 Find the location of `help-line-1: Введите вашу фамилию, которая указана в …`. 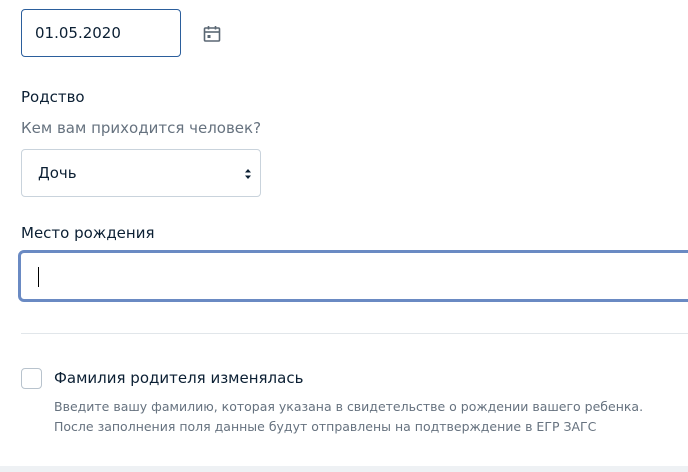

help-line-1: Введите вашу фамилию, которая указана в … is located at coordinates (349, 406).